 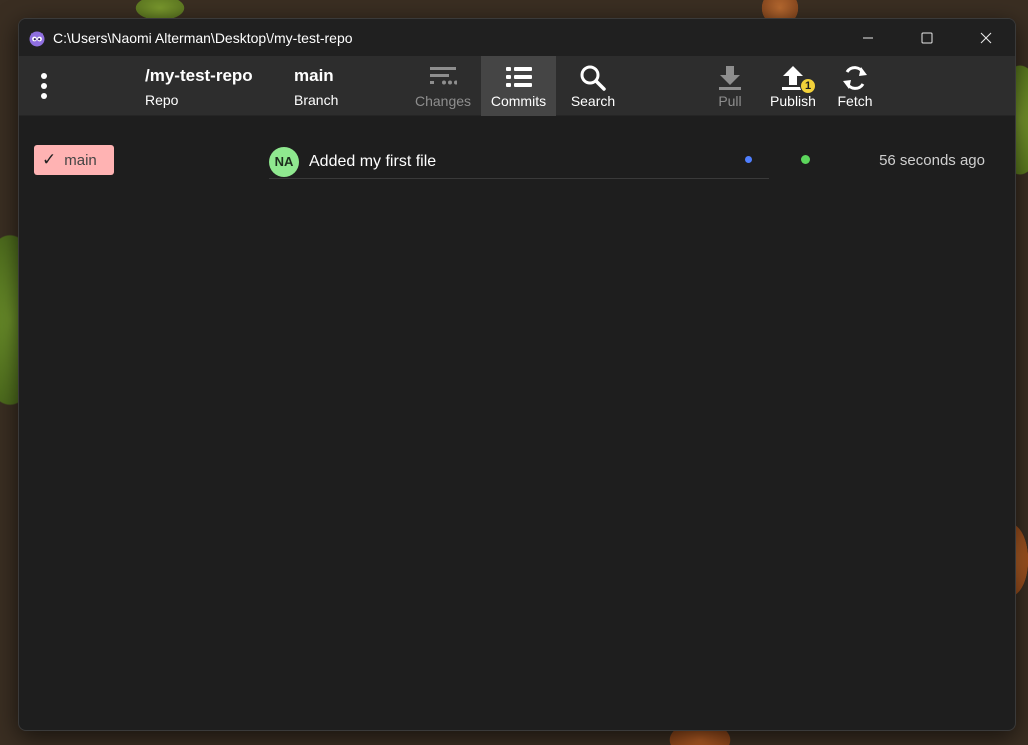 What do you see at coordinates (808, 86) in the screenshot?
I see `publish-count-badge: 1` at bounding box center [808, 86].